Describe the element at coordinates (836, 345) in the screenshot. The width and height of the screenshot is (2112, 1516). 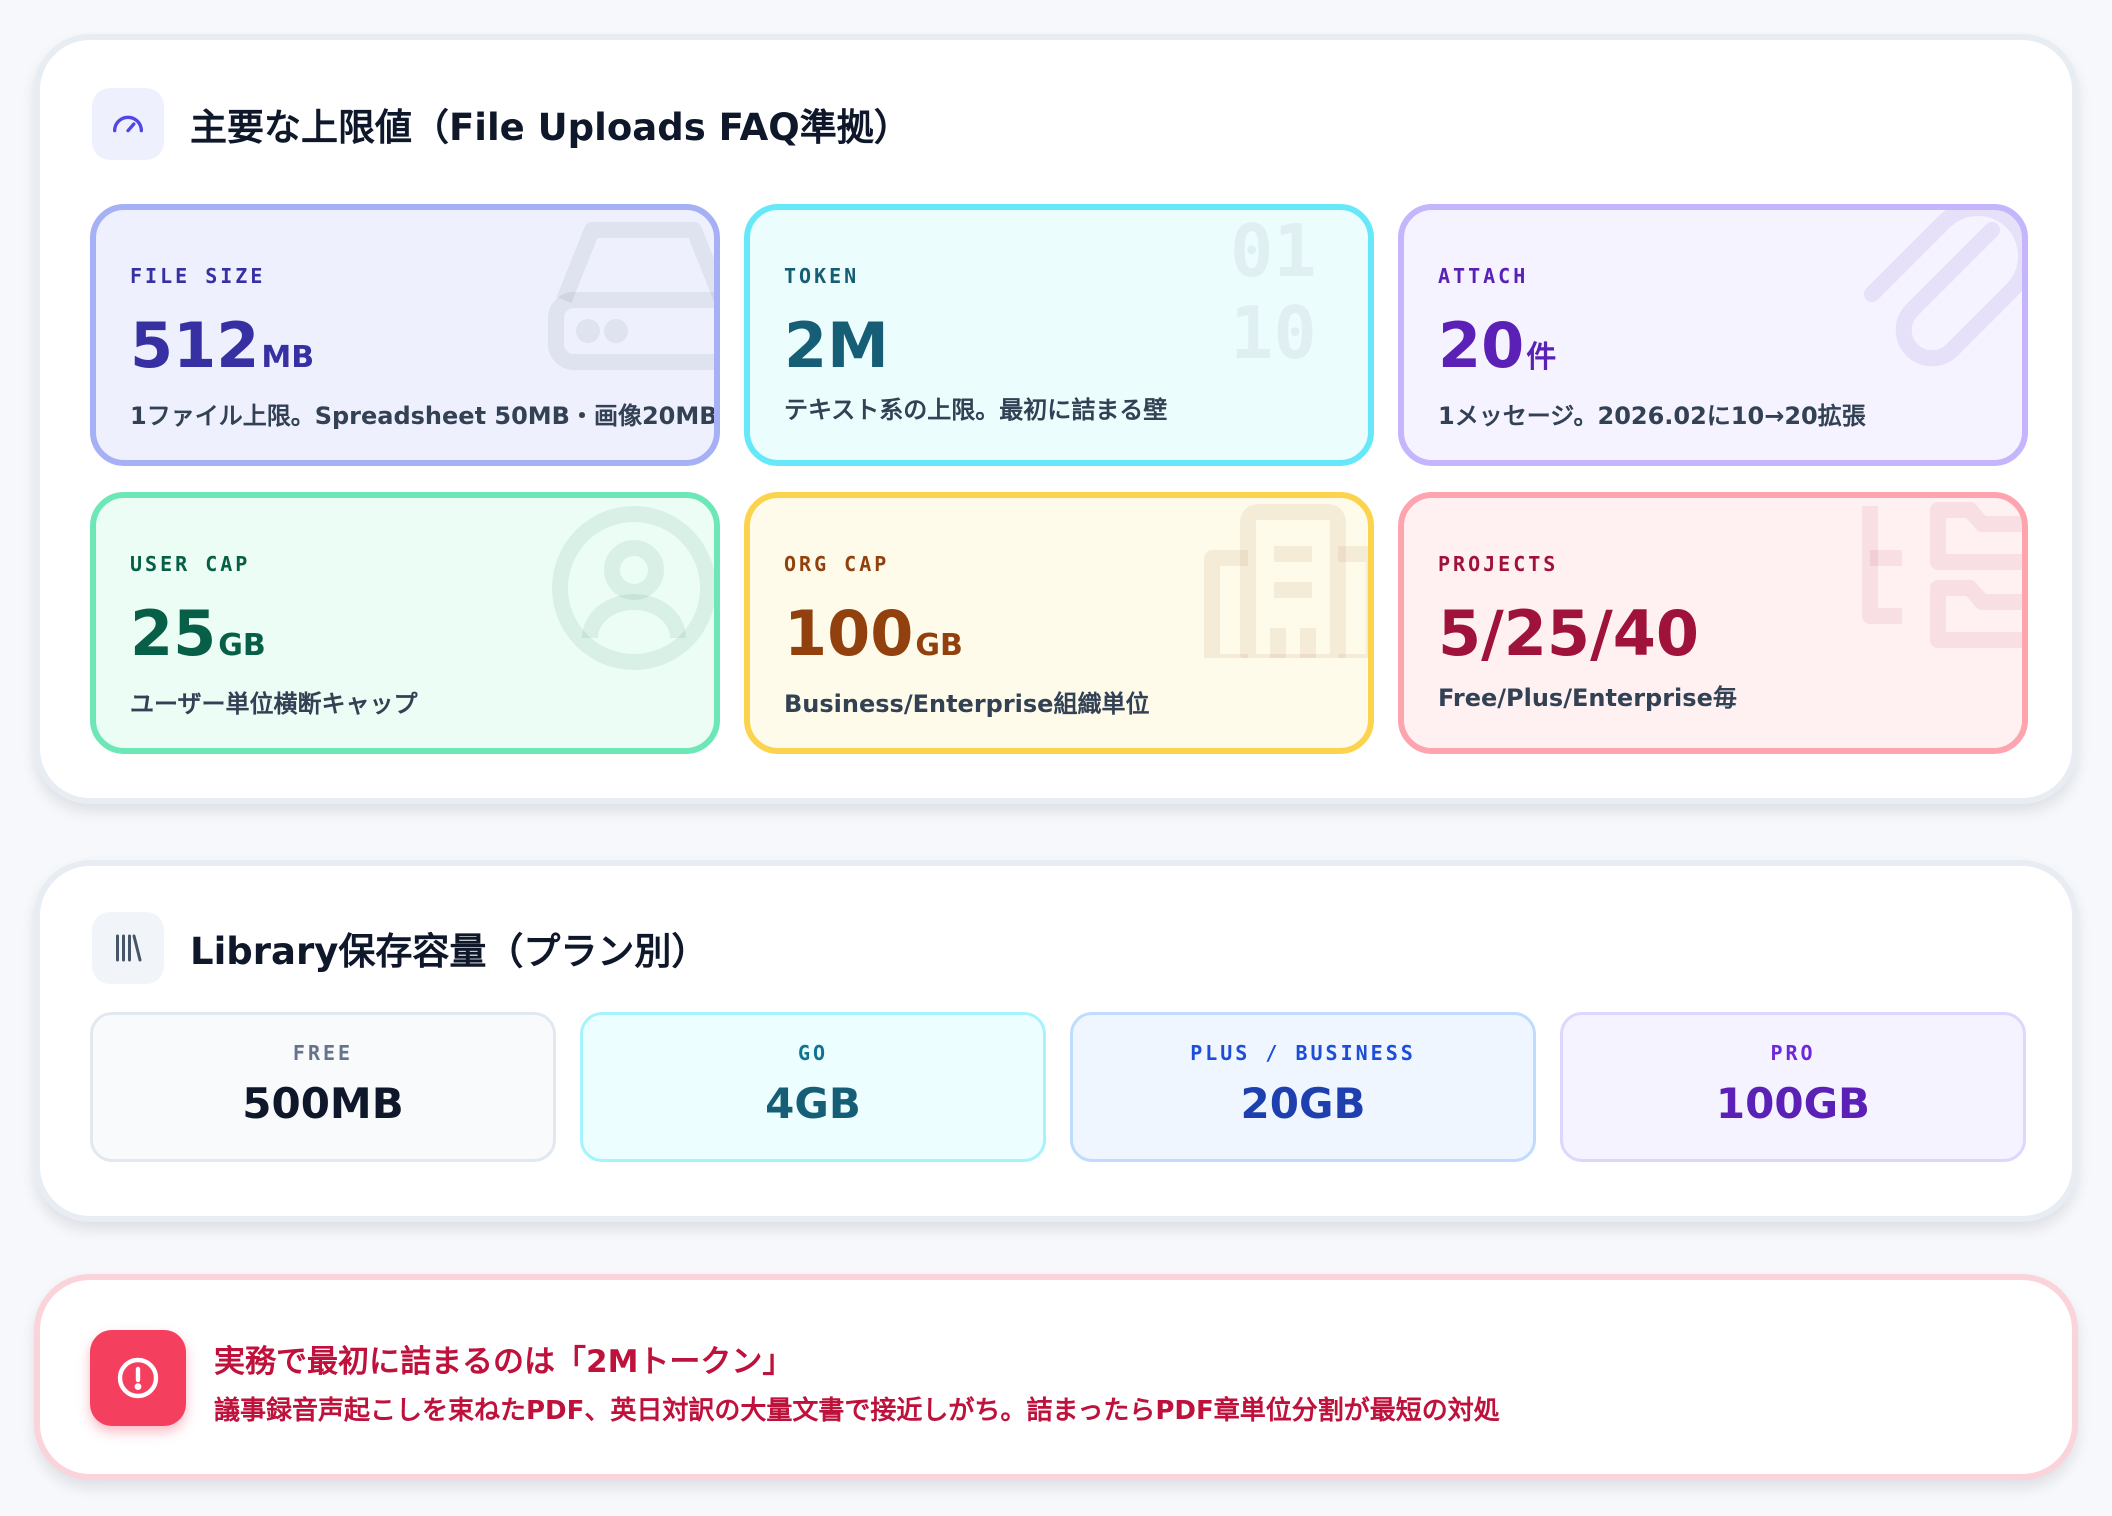
I see `token-value: 2M` at that location.